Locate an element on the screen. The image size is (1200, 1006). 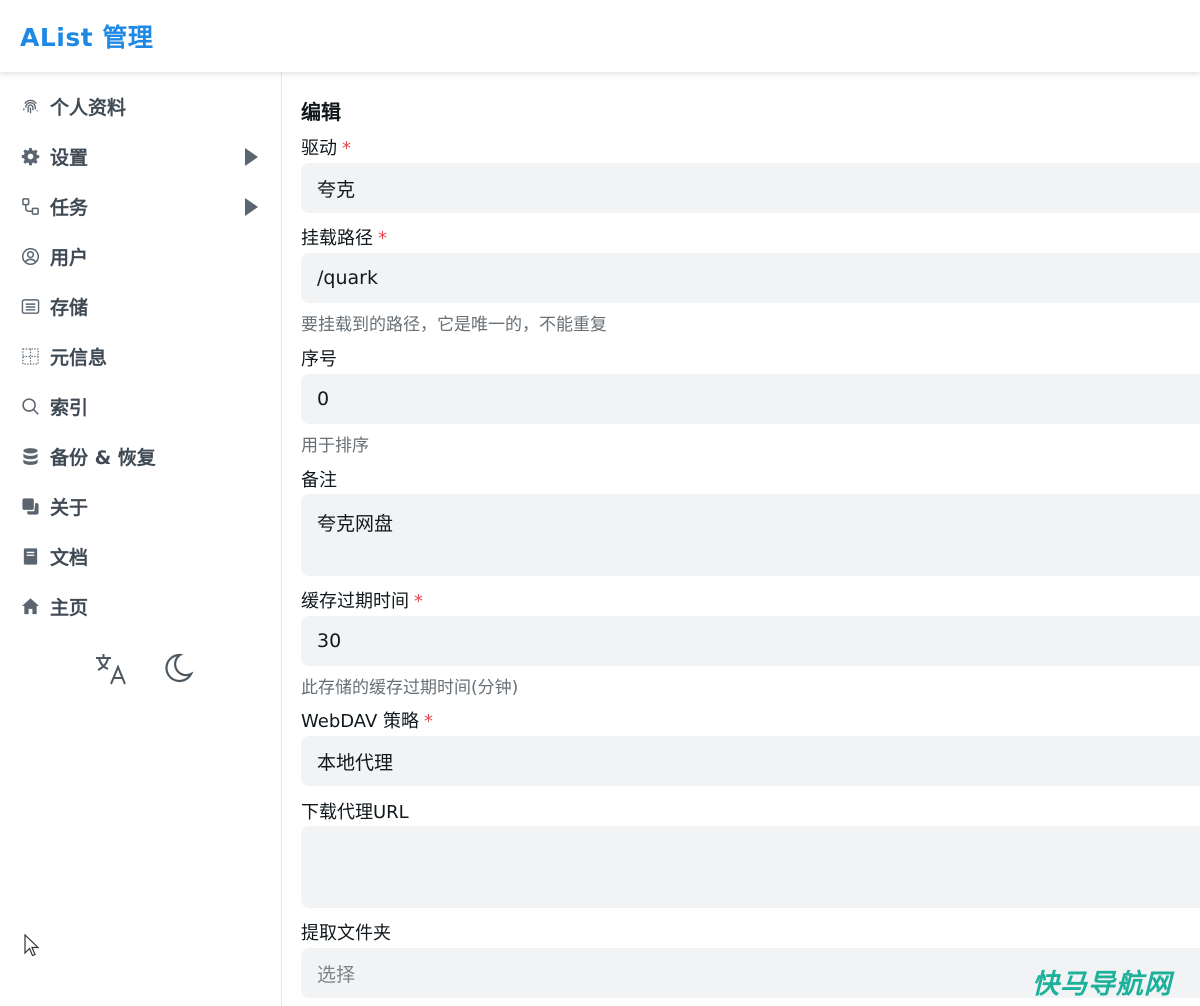
webdav-policy-label: WebDAV 策略 * is located at coordinates (367, 720).